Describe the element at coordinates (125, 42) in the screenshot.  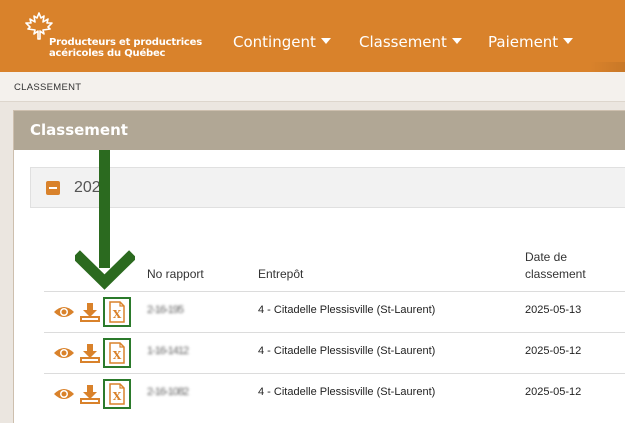
I see `logo-text-line1: Producteurs et productrices` at that location.